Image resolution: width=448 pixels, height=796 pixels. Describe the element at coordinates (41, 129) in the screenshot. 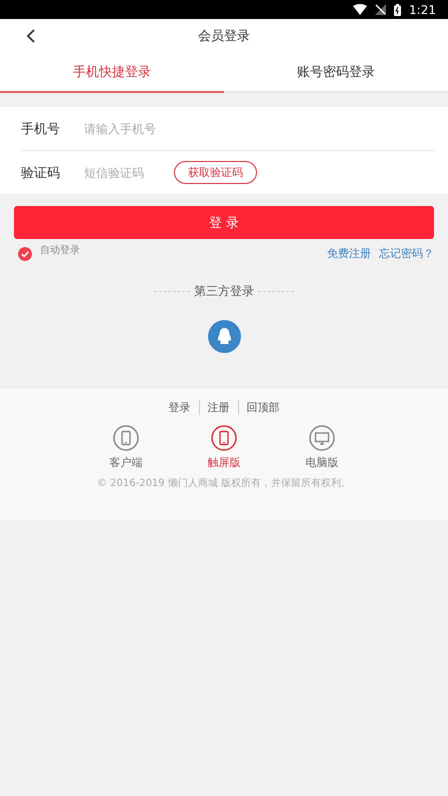

I see `field-label: 手机号` at that location.